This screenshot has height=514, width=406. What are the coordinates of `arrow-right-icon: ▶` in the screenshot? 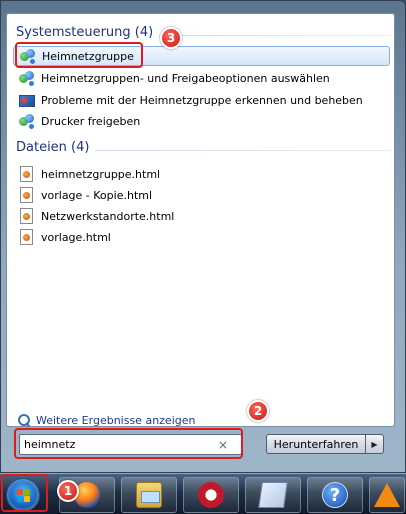 It's located at (374, 444).